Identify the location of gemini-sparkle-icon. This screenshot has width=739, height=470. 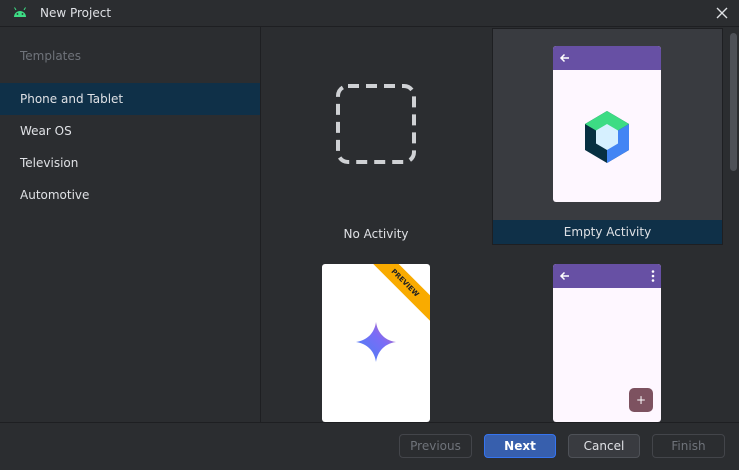
(376, 342).